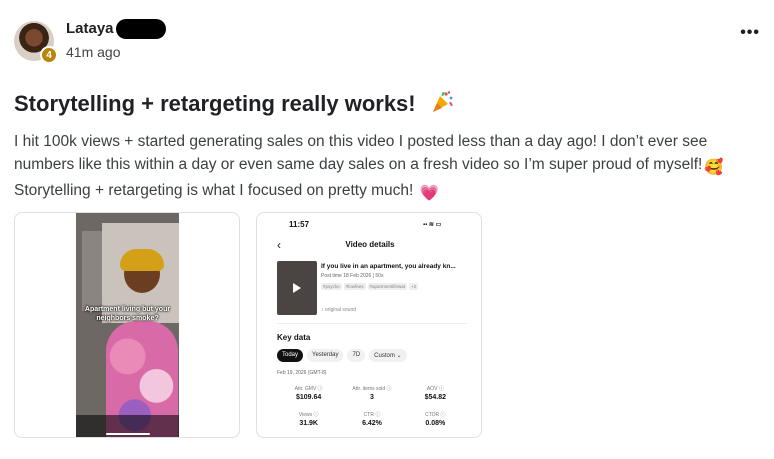 The height and width of the screenshot is (459, 774). What do you see at coordinates (90, 28) in the screenshot?
I see `author-name: Lataya` at bounding box center [90, 28].